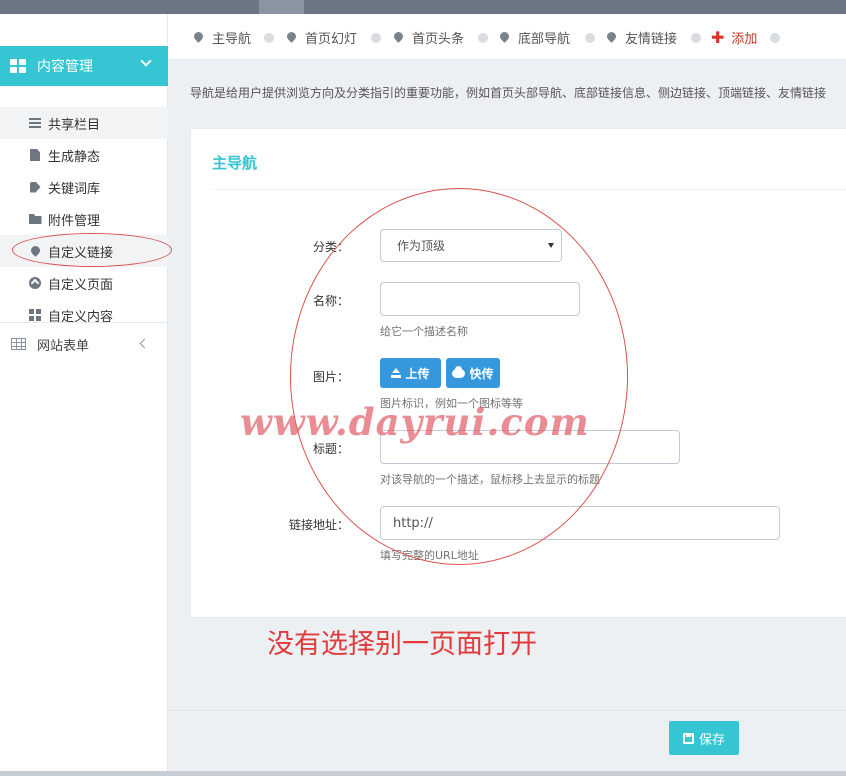  Describe the element at coordinates (144, 343) in the screenshot. I see `chevron-left-icon` at that location.